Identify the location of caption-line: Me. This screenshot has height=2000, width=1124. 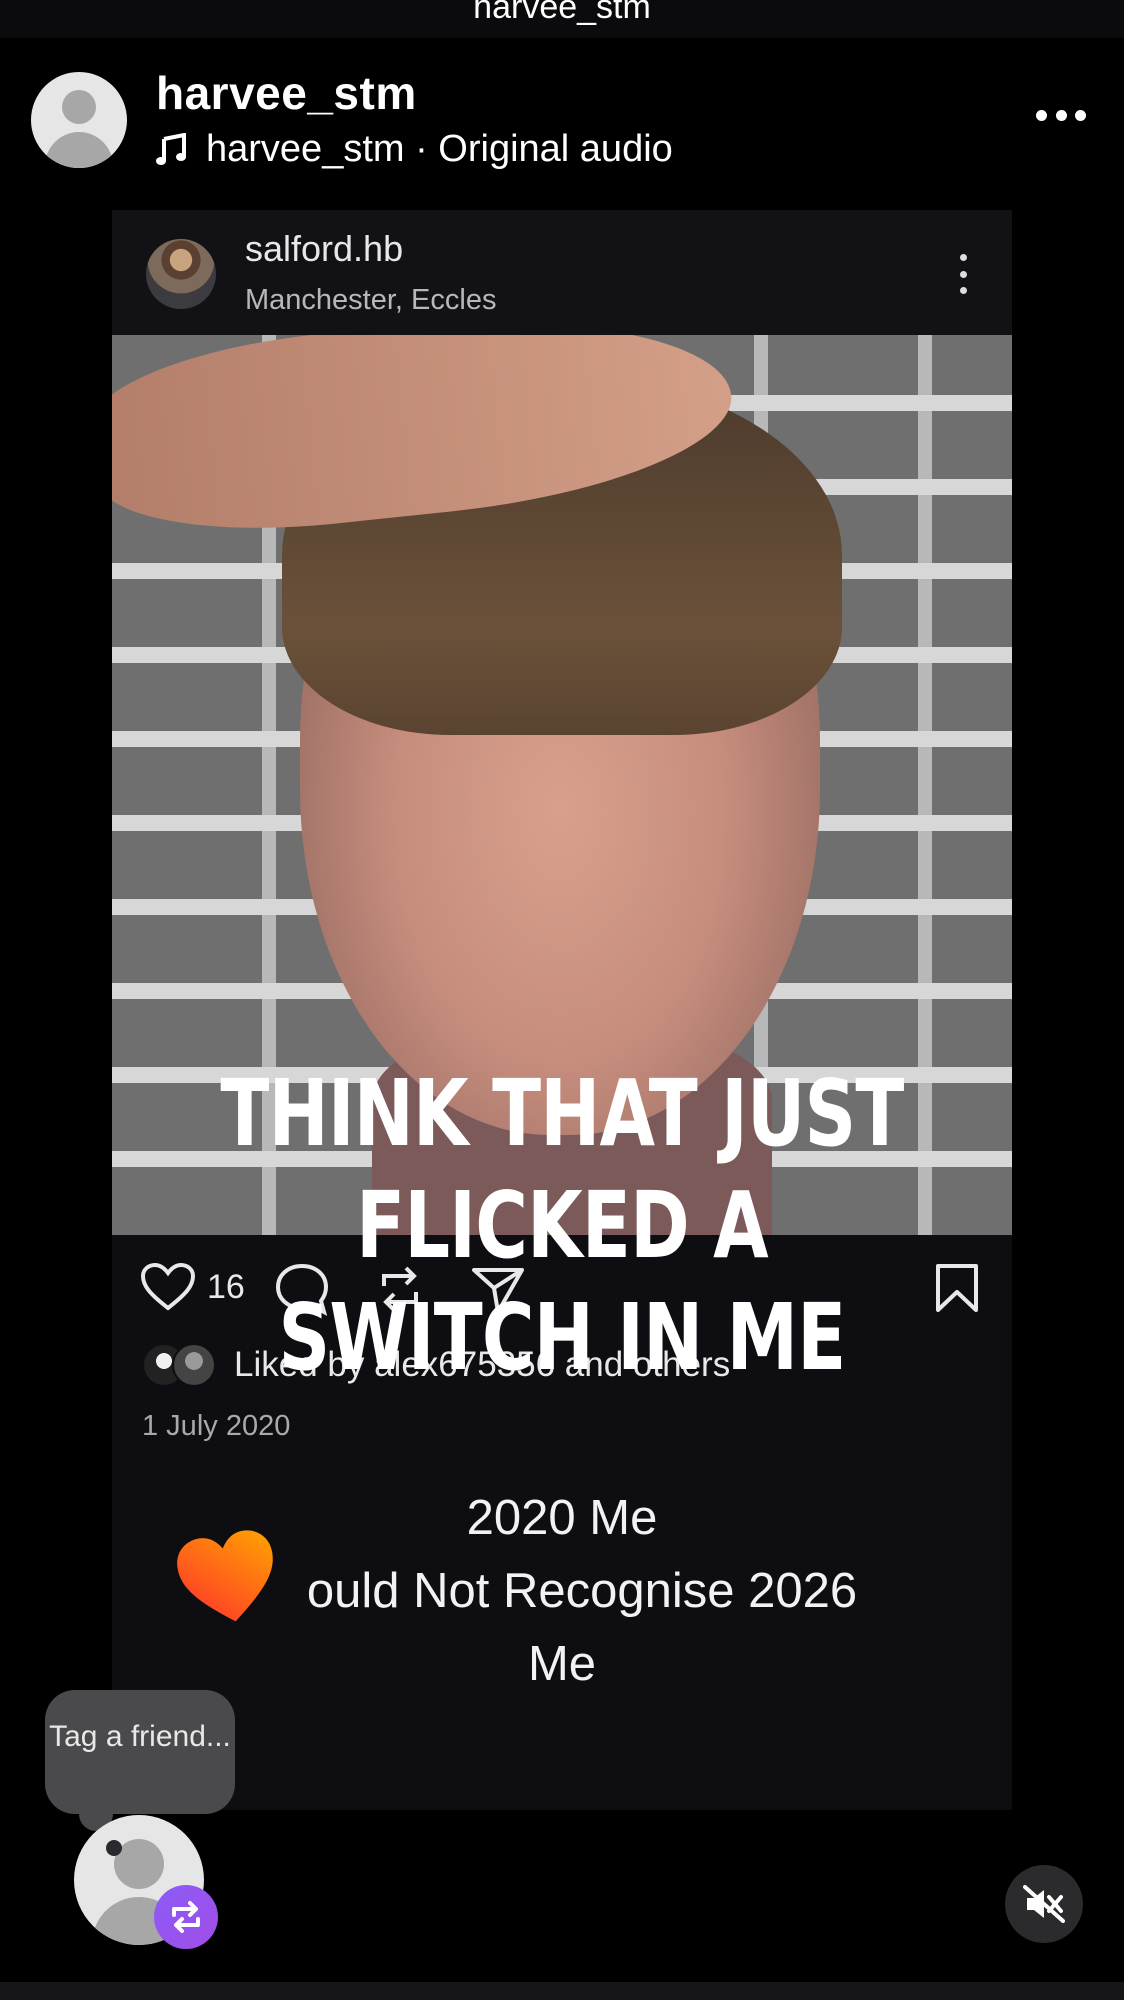
(562, 1664).